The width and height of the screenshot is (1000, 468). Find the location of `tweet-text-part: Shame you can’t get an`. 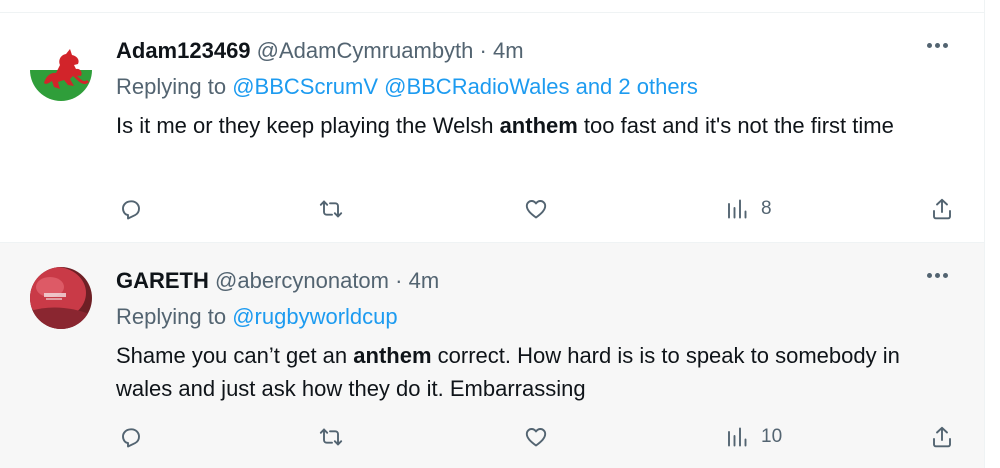

tweet-text-part: Shame you can’t get an is located at coordinates (235, 355).